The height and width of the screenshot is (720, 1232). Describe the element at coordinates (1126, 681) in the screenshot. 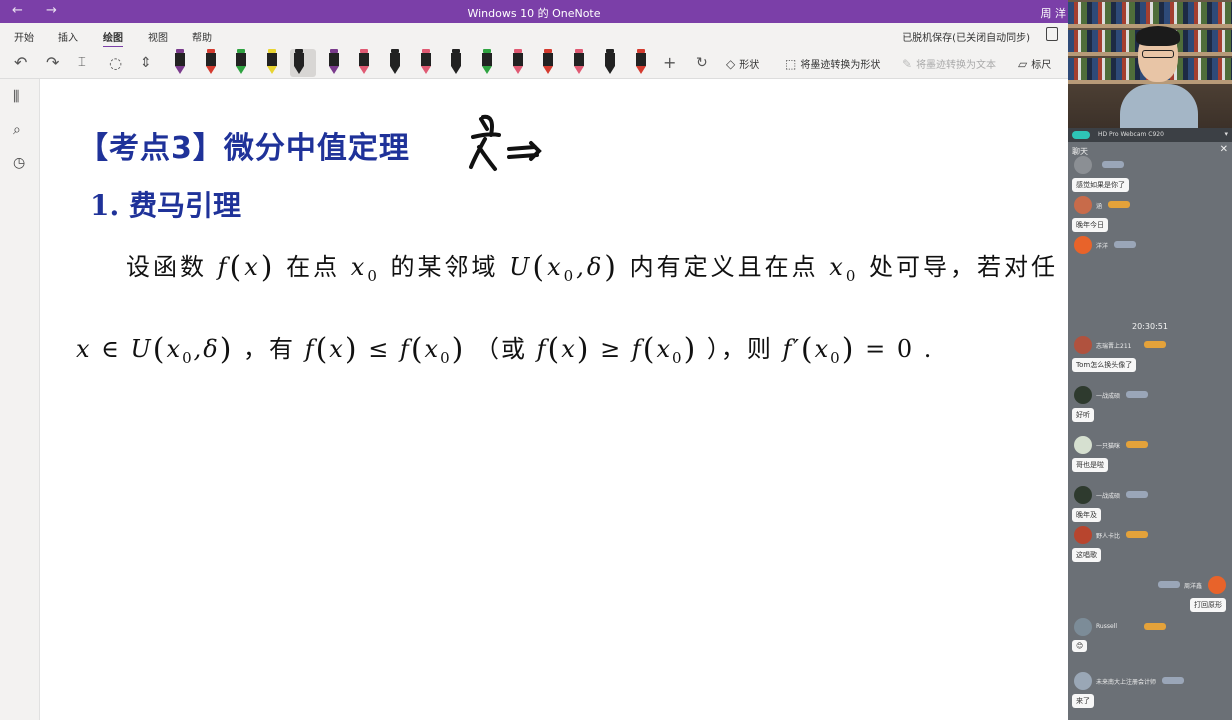

I see `chat-username: 未来南大上注册会计师` at that location.